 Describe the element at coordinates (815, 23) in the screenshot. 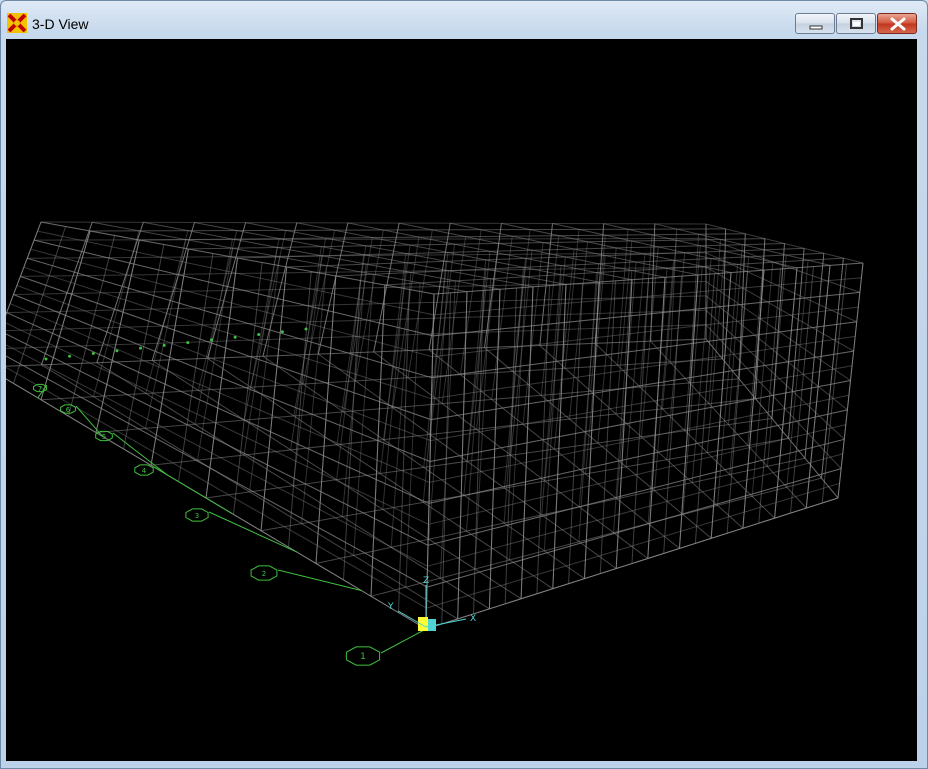

I see `minimize-button` at that location.